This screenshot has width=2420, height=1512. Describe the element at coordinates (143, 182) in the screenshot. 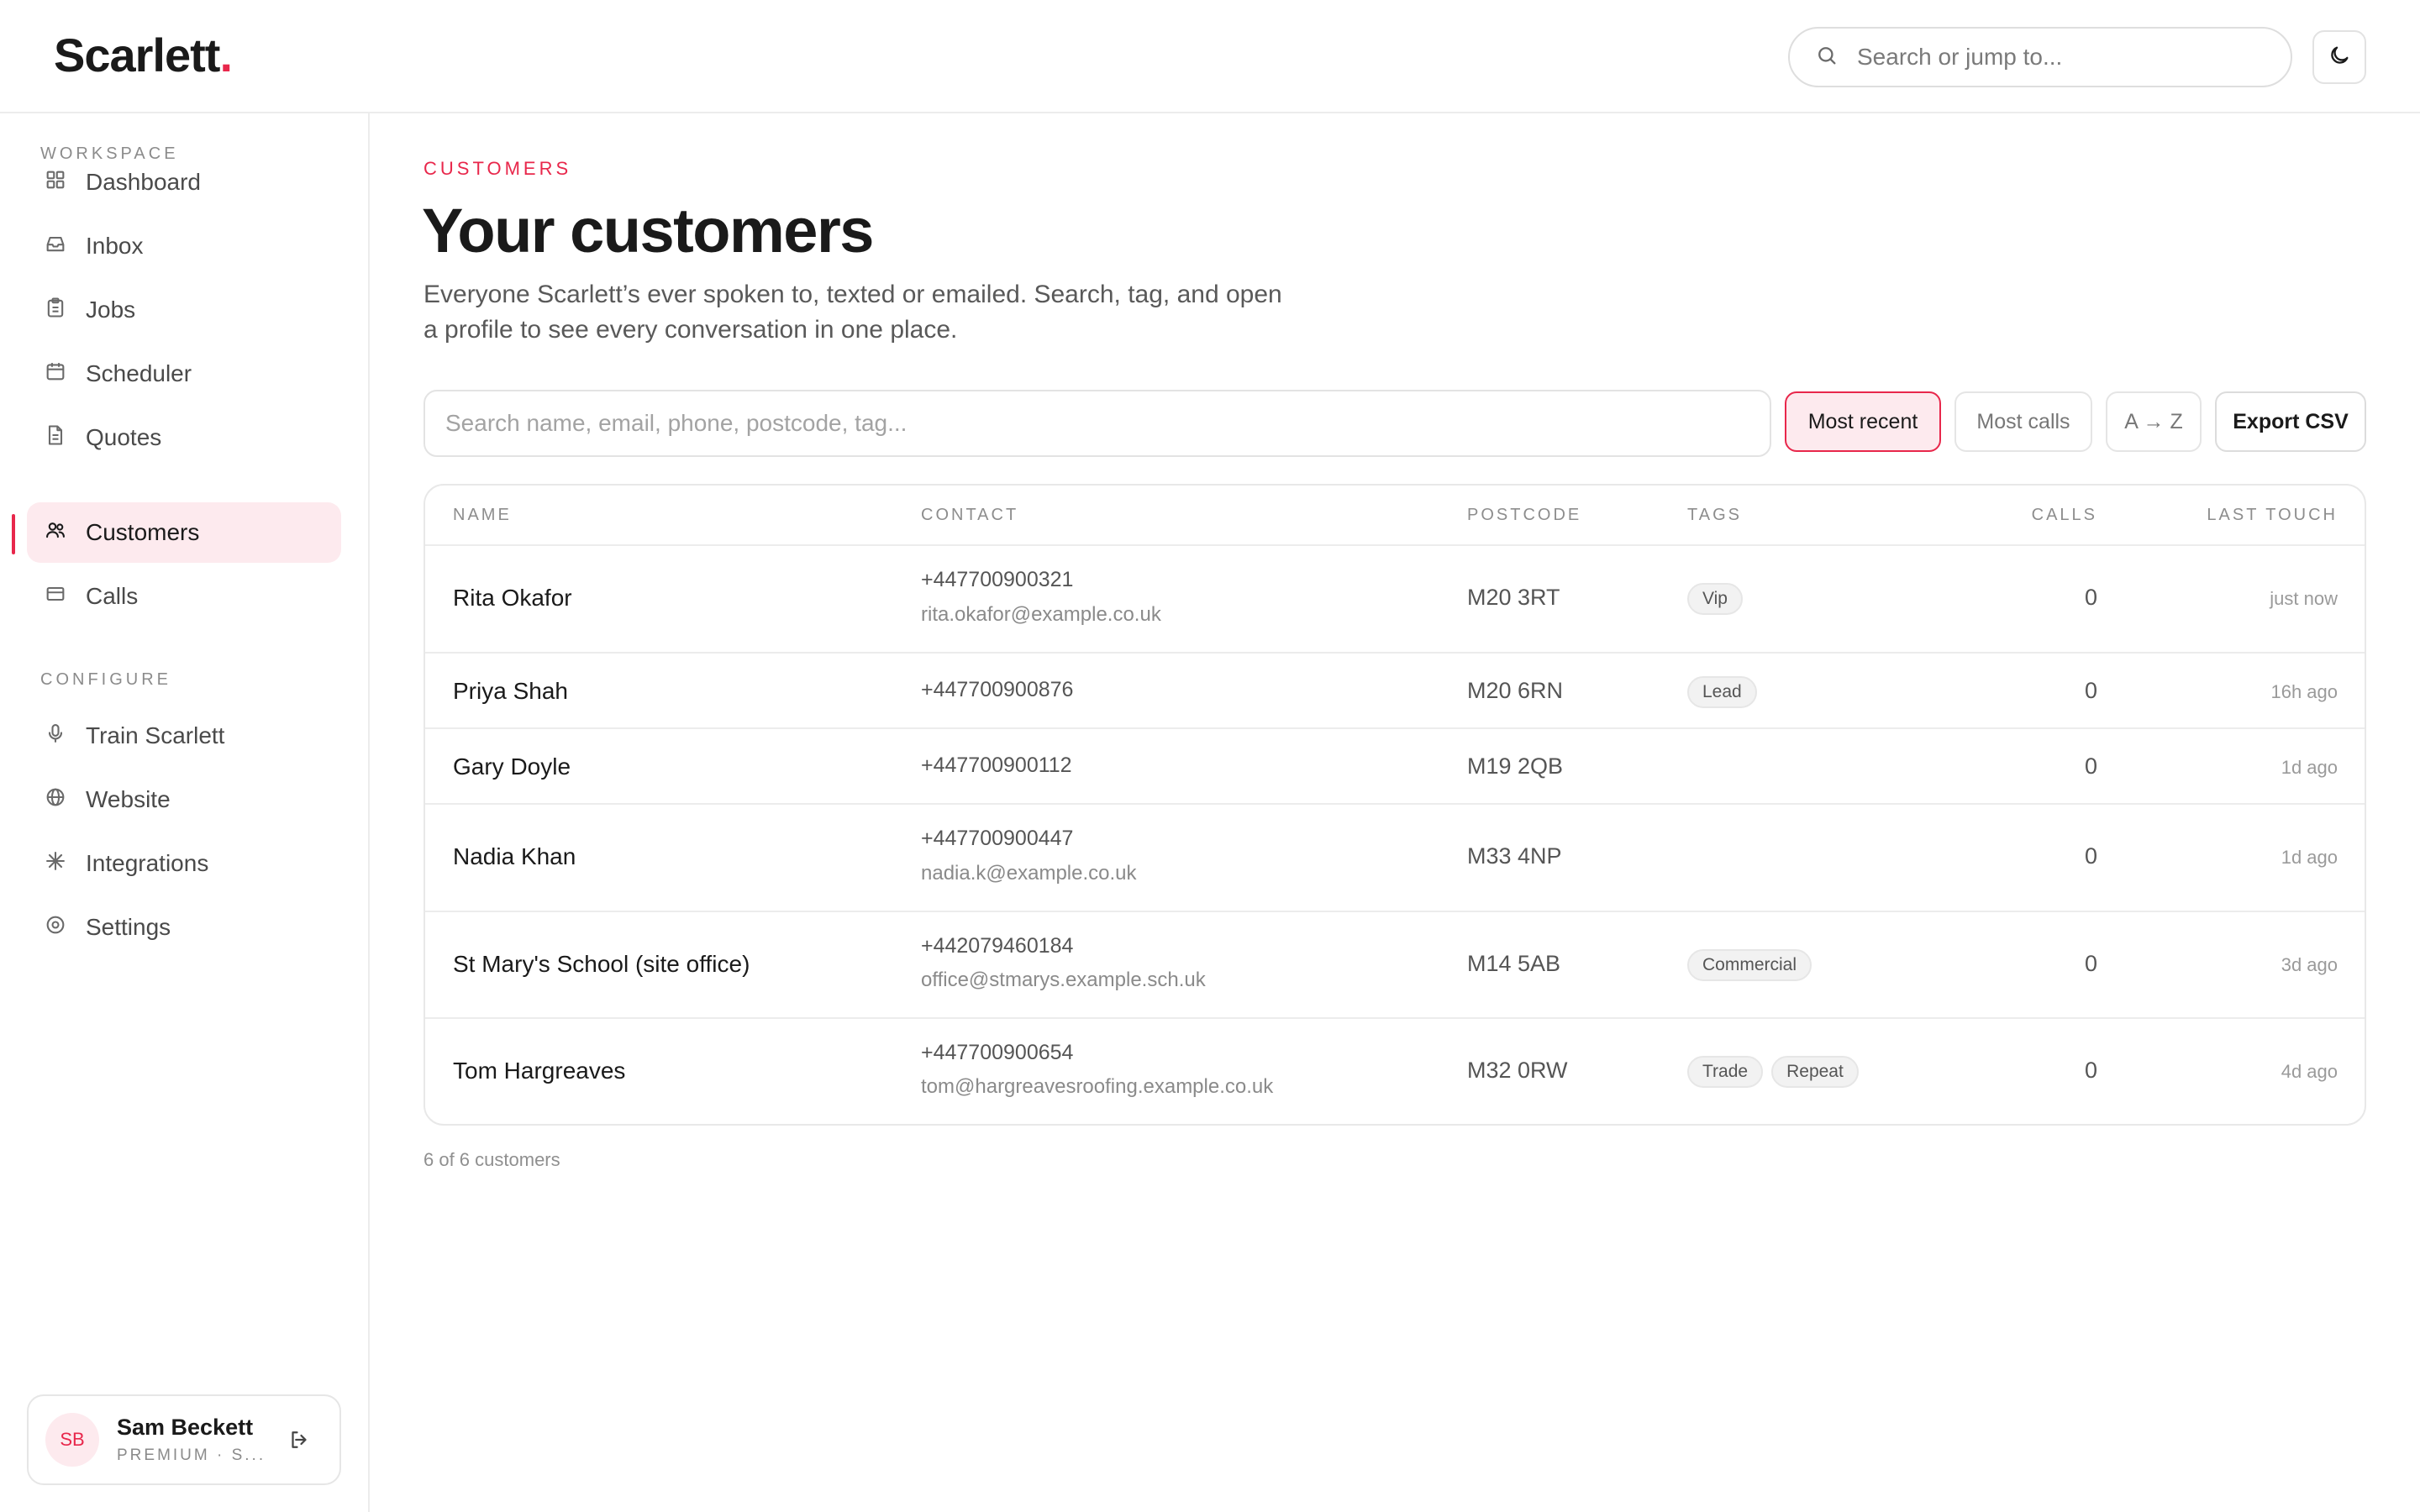

I see `sidebar-item-label: Dashboard` at that location.